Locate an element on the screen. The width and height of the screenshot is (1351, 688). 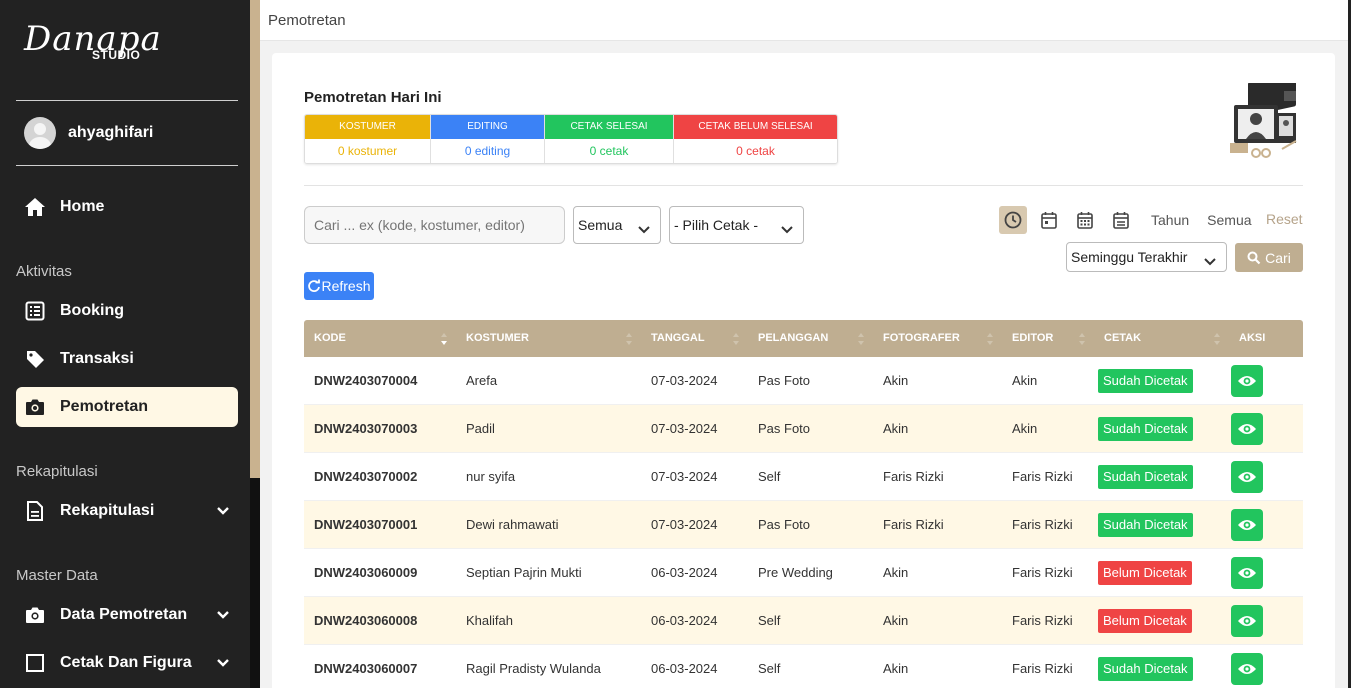
eye-icon is located at coordinates (1247, 476).